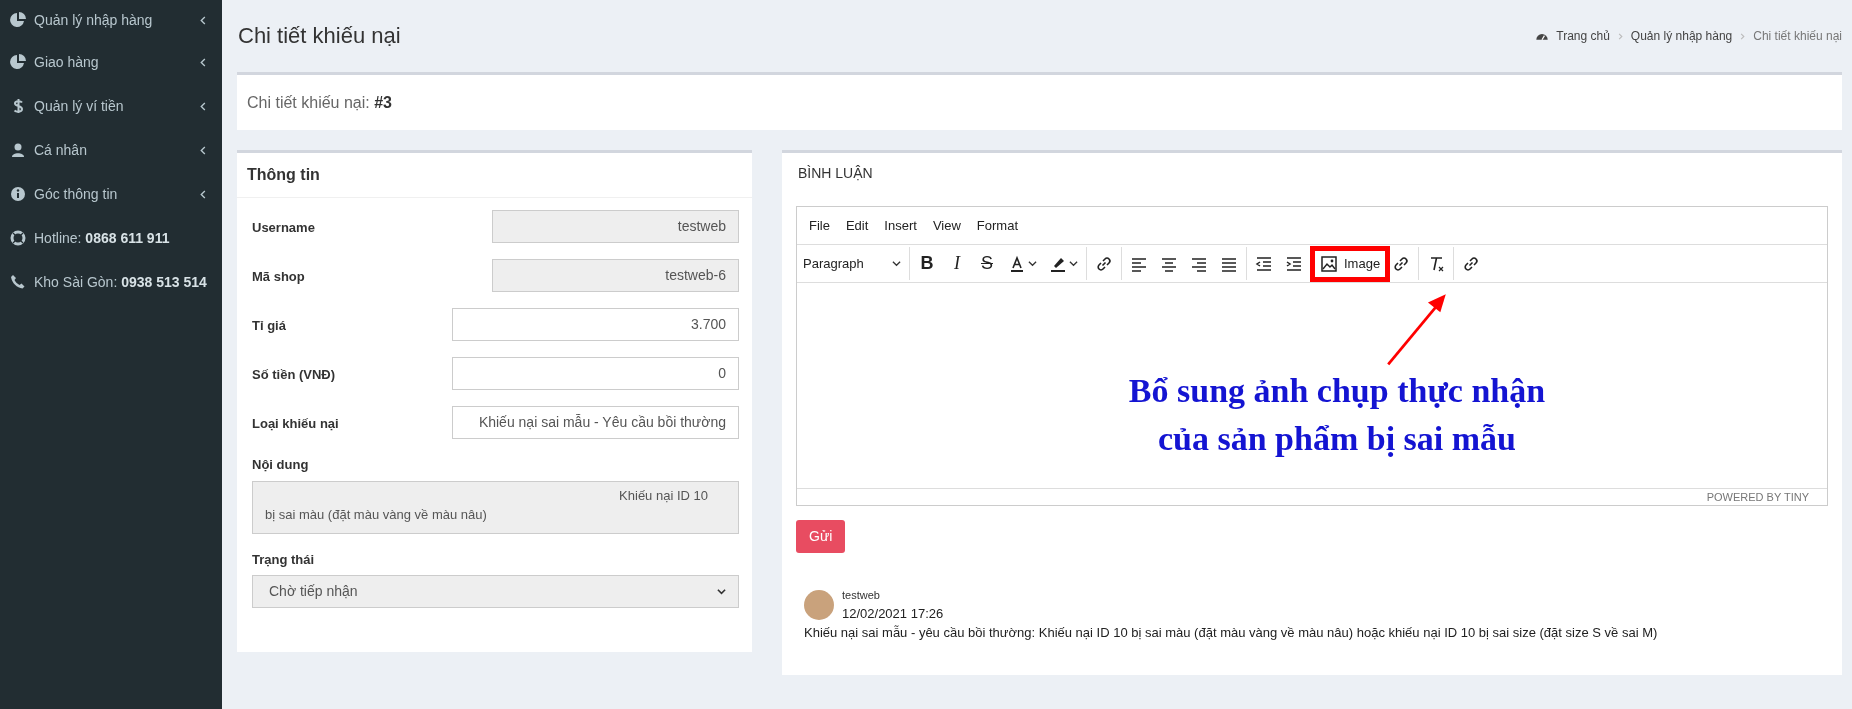  What do you see at coordinates (121, 282) in the screenshot?
I see `sidebar-item: Kho Sài Gòn: 0938 513 514` at bounding box center [121, 282].